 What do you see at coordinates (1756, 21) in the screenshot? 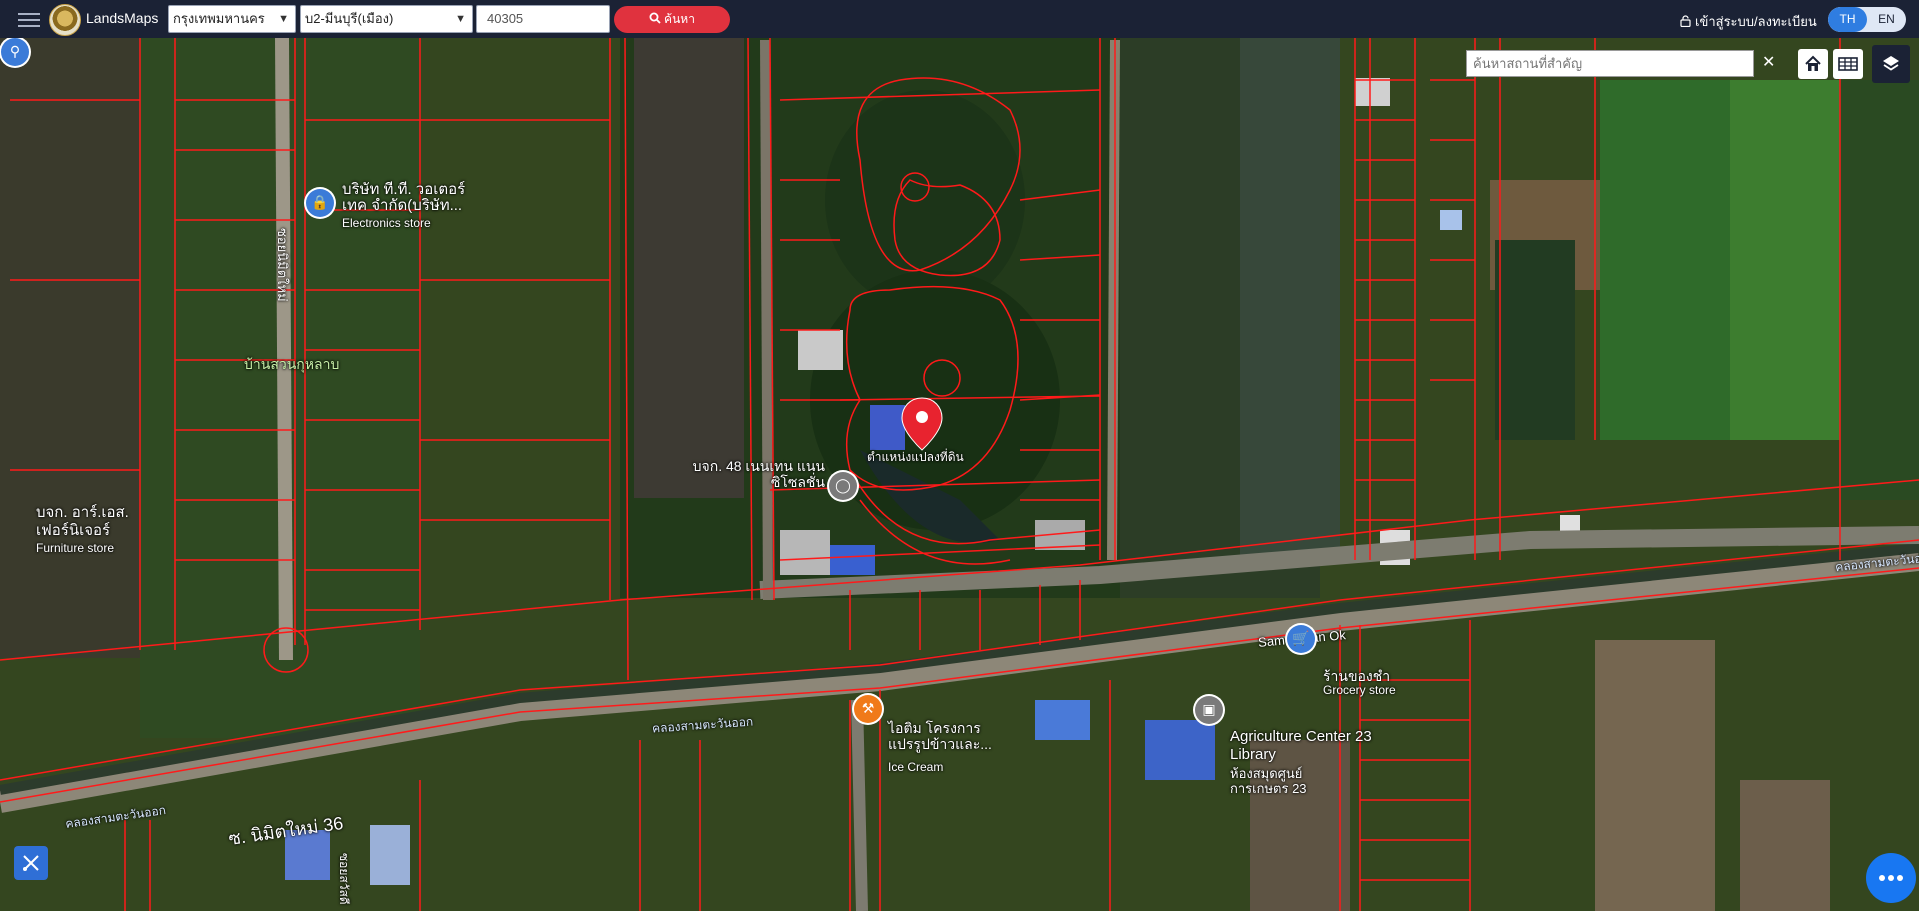
I see `login-label: เข้าสู่ระบบ/ลงทะเบียน` at bounding box center [1756, 21].